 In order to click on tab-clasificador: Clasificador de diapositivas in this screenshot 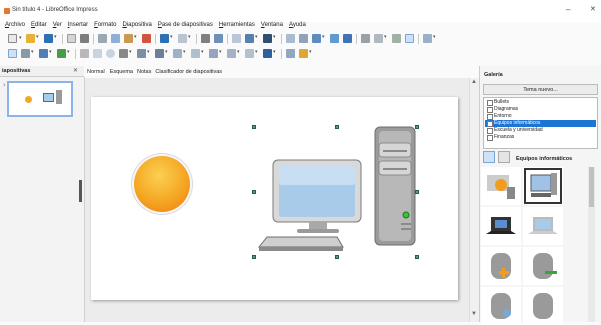, I will do `click(188, 72)`.